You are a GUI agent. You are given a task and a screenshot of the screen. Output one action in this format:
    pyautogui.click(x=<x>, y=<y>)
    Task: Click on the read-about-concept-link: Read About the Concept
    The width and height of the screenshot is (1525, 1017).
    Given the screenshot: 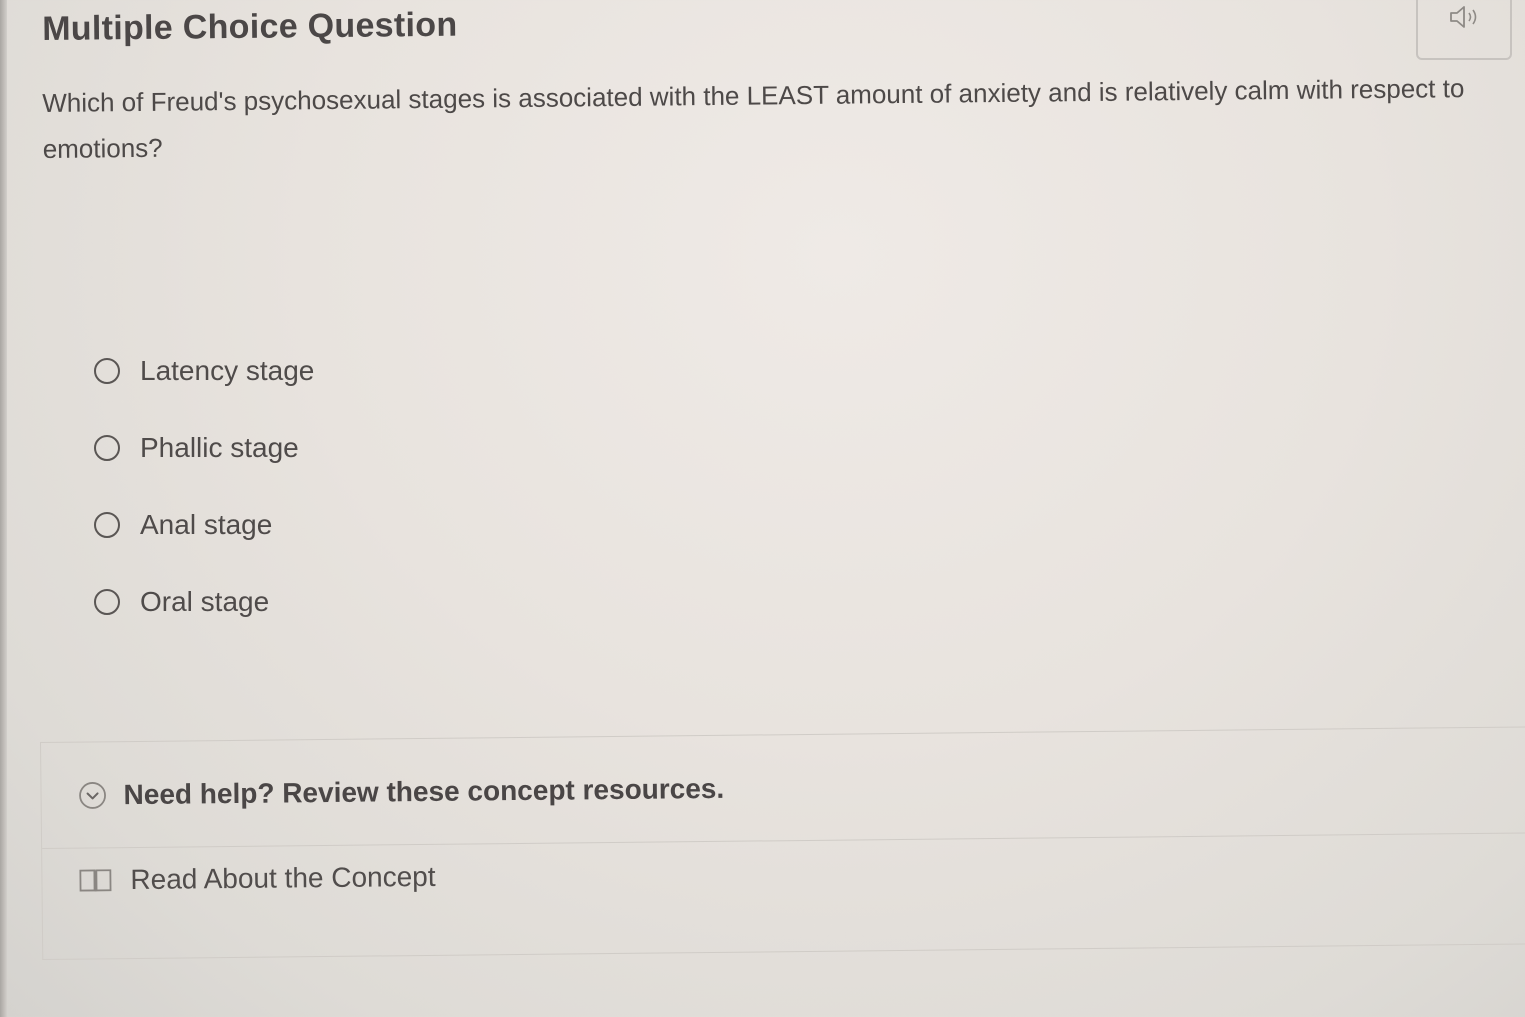 What is the action you would take?
    pyautogui.click(x=257, y=878)
    